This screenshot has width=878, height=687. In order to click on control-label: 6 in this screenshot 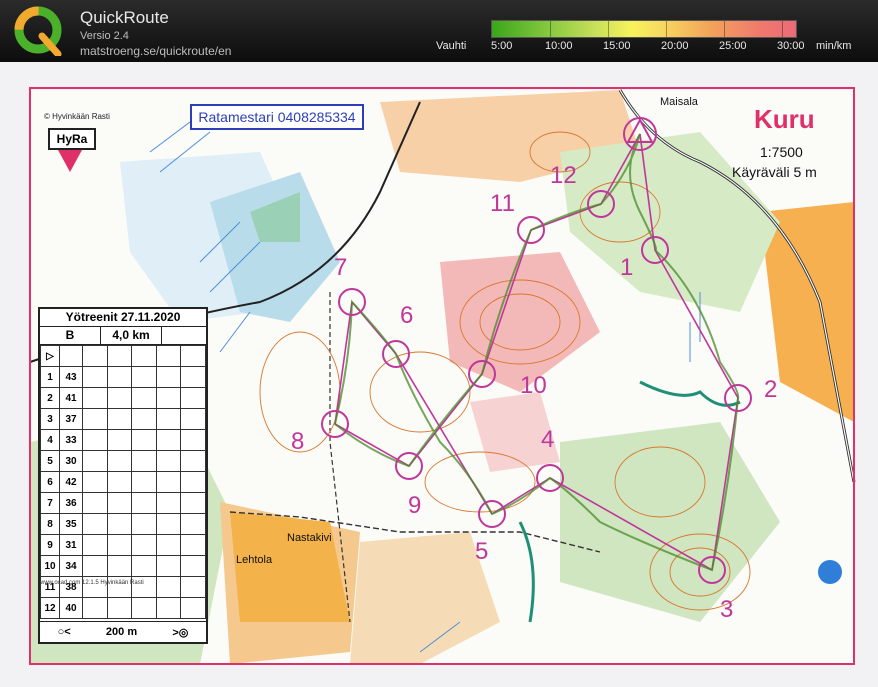, I will do `click(407, 315)`.